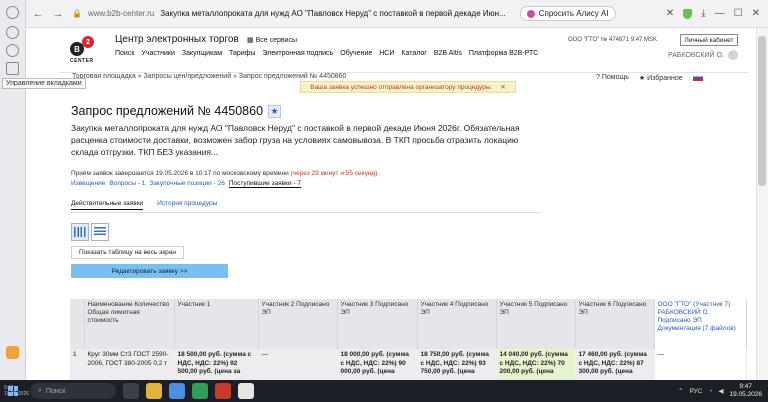  What do you see at coordinates (131, 391) in the screenshot?
I see `task-view-icon` at bounding box center [131, 391].